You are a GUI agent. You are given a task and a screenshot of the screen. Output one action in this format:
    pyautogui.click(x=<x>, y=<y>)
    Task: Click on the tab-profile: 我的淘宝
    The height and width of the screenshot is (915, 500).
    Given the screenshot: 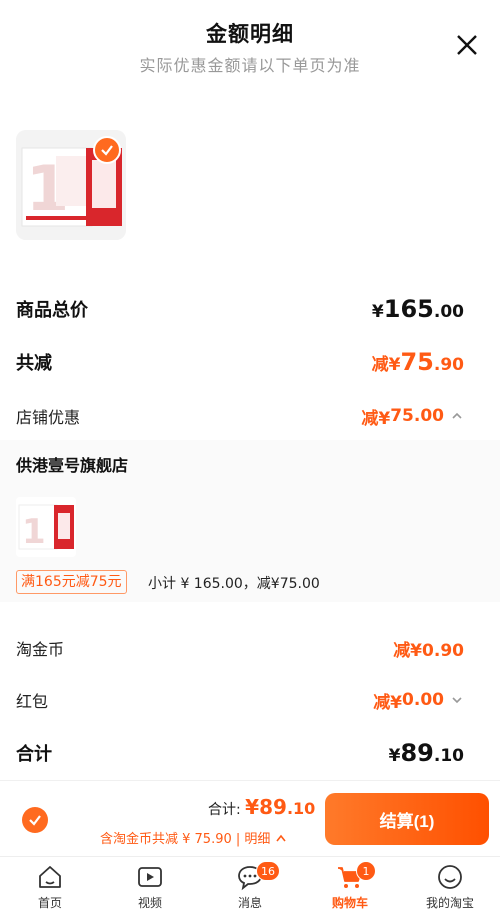 What is the action you would take?
    pyautogui.click(x=450, y=886)
    